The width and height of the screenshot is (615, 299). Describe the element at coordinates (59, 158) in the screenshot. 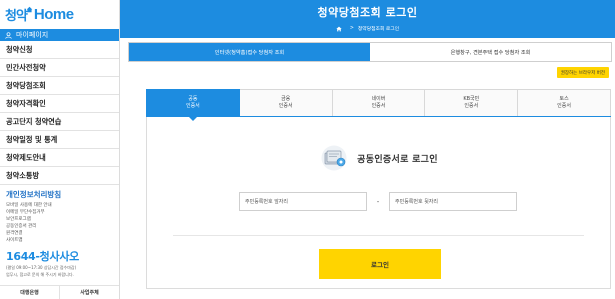

I see `sidebar-item-system-guide: 청약제도안내` at that location.